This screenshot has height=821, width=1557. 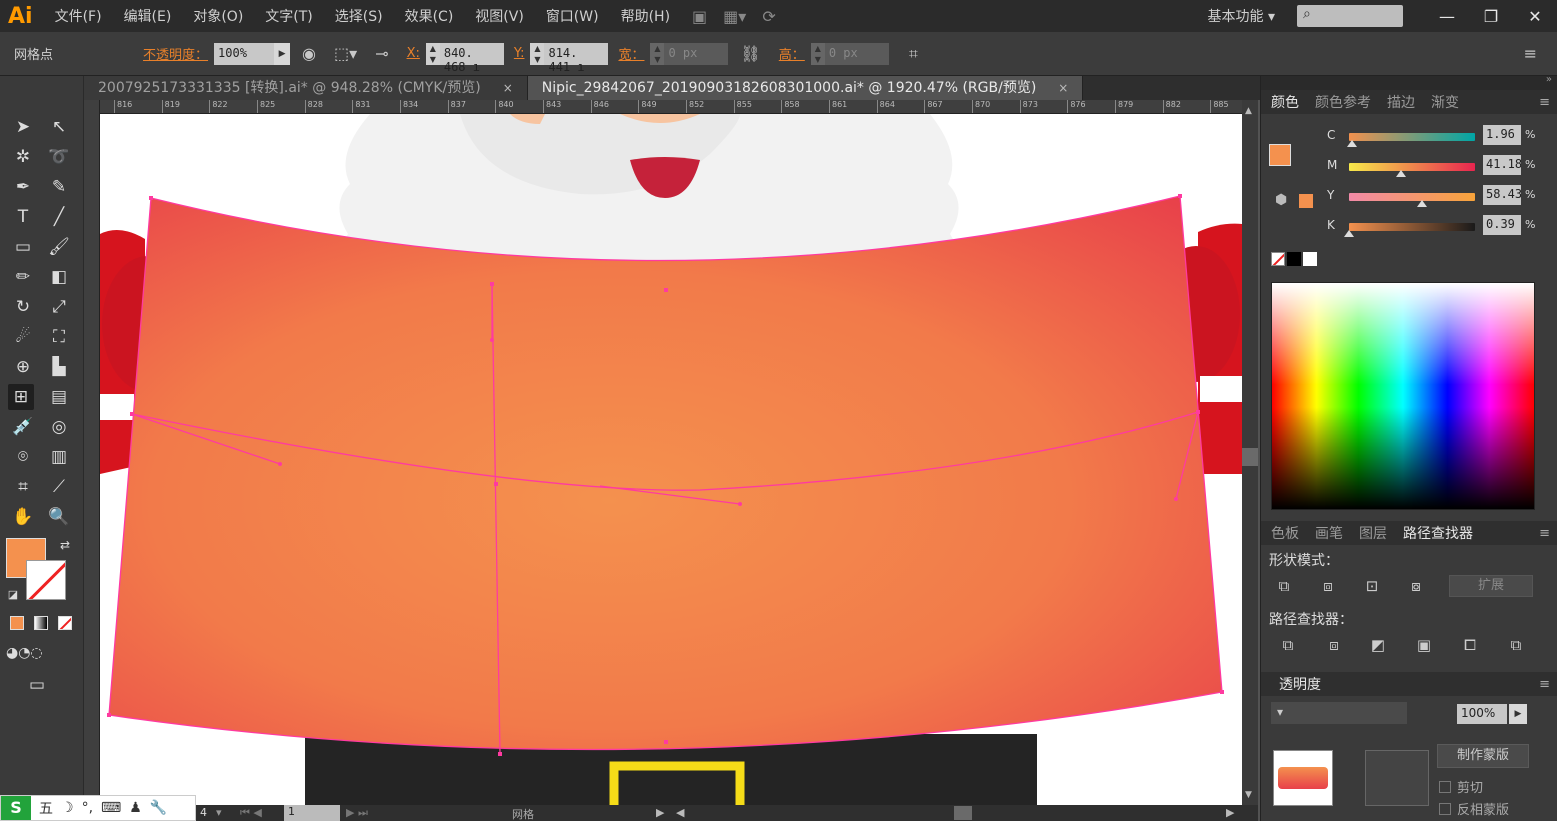 I want to click on swap-fill-stroke-icon: ⇄, so click(x=65, y=545).